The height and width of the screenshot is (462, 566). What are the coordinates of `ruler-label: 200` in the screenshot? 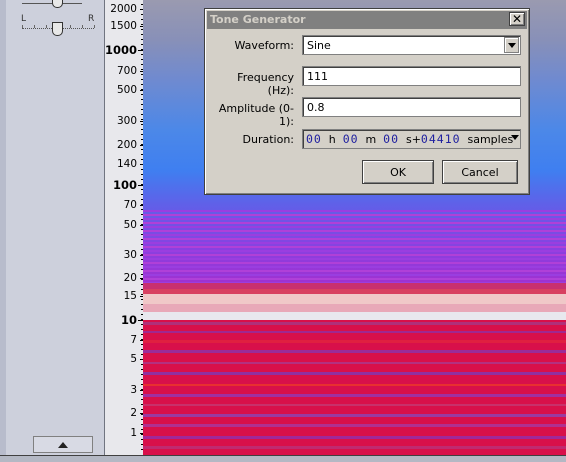 It's located at (126, 145).